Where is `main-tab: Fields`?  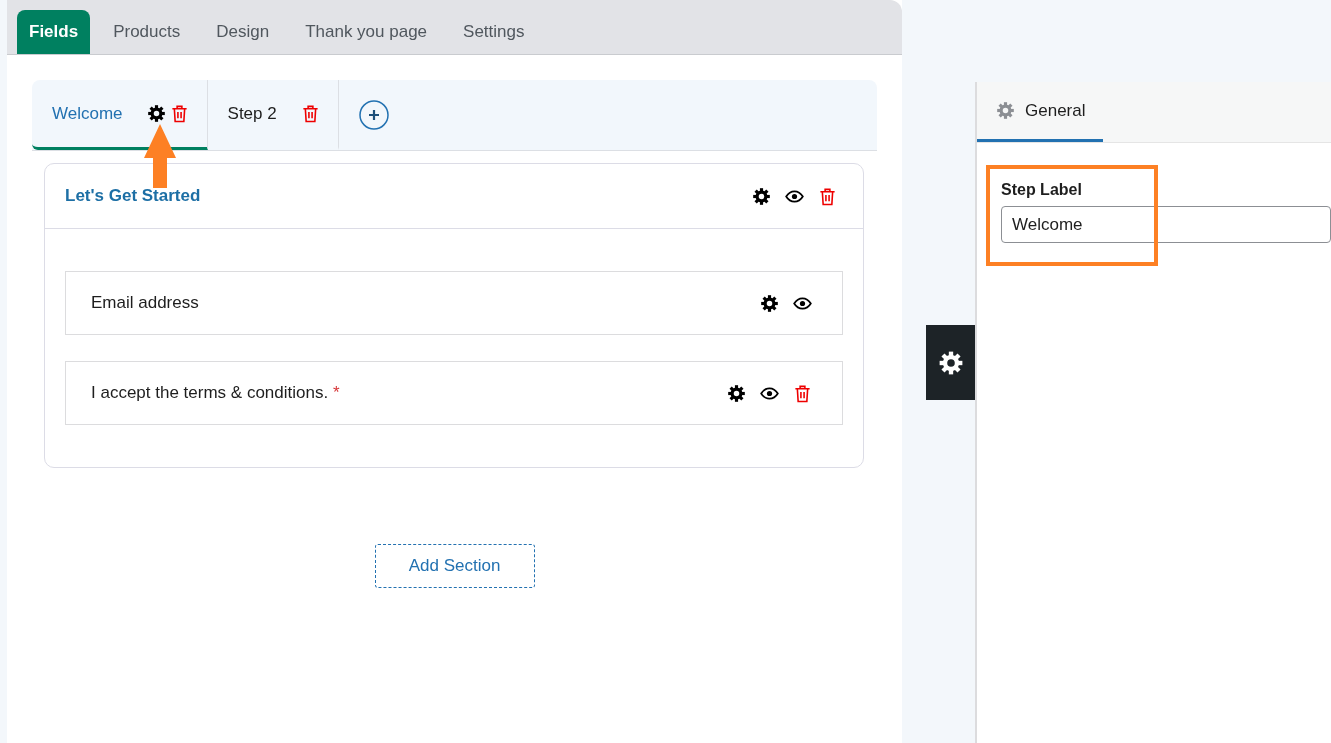 main-tab: Fields is located at coordinates (54, 32).